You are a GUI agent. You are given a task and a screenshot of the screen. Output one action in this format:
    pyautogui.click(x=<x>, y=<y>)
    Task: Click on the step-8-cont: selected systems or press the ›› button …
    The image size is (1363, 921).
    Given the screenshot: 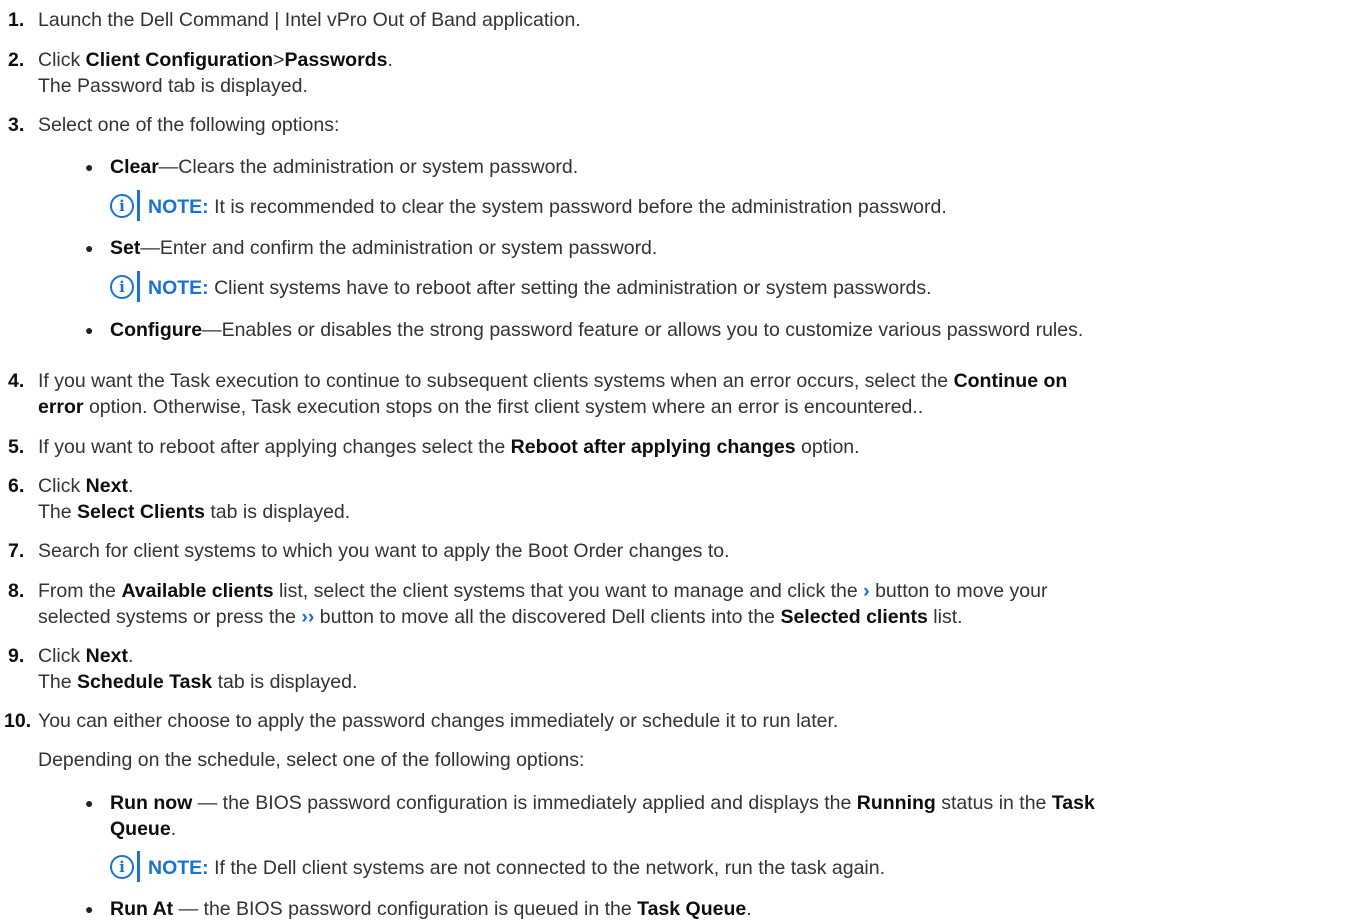 What is the action you would take?
    pyautogui.click(x=500, y=617)
    